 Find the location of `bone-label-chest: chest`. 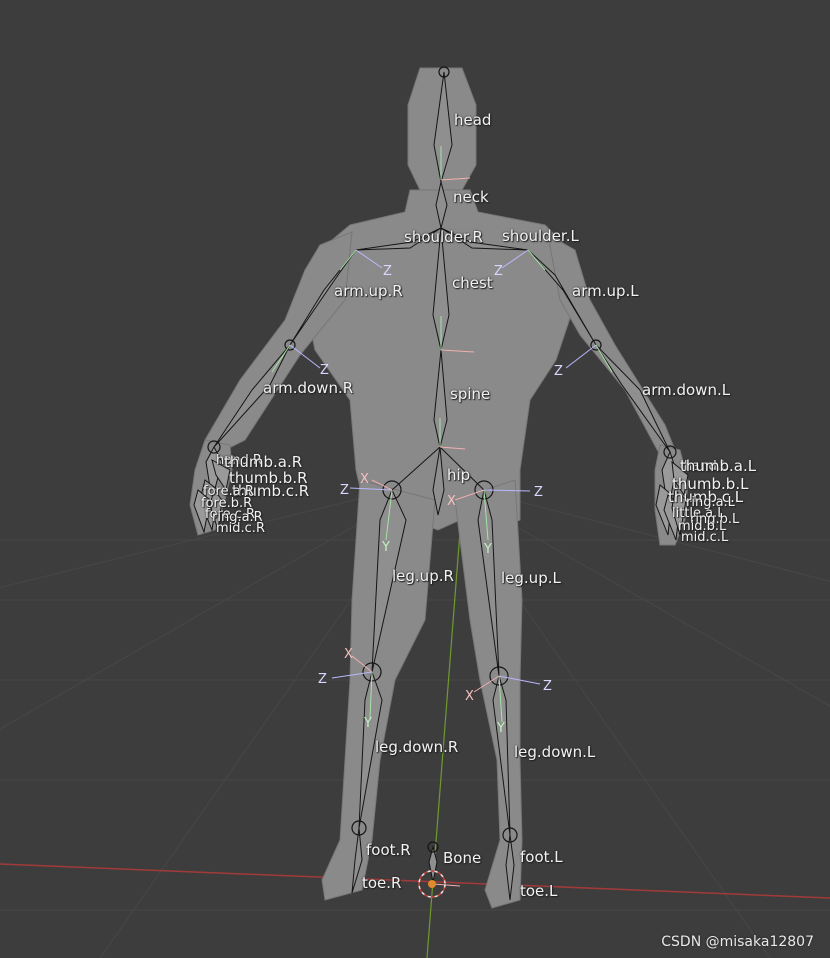

bone-label-chest: chest is located at coordinates (472, 283).